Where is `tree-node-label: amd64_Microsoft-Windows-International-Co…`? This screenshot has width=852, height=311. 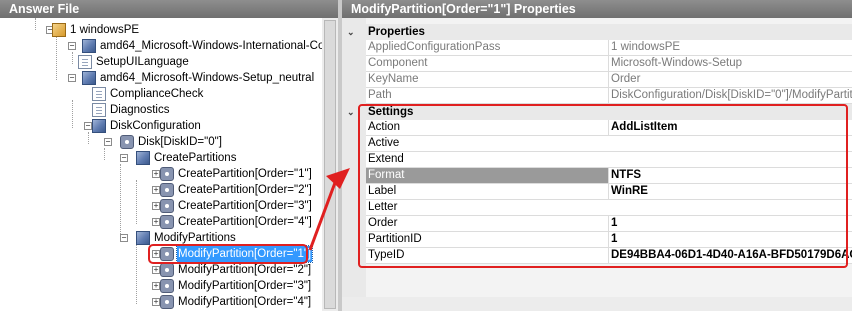 tree-node-label: amd64_Microsoft-Windows-International-Co… is located at coordinates (211, 46).